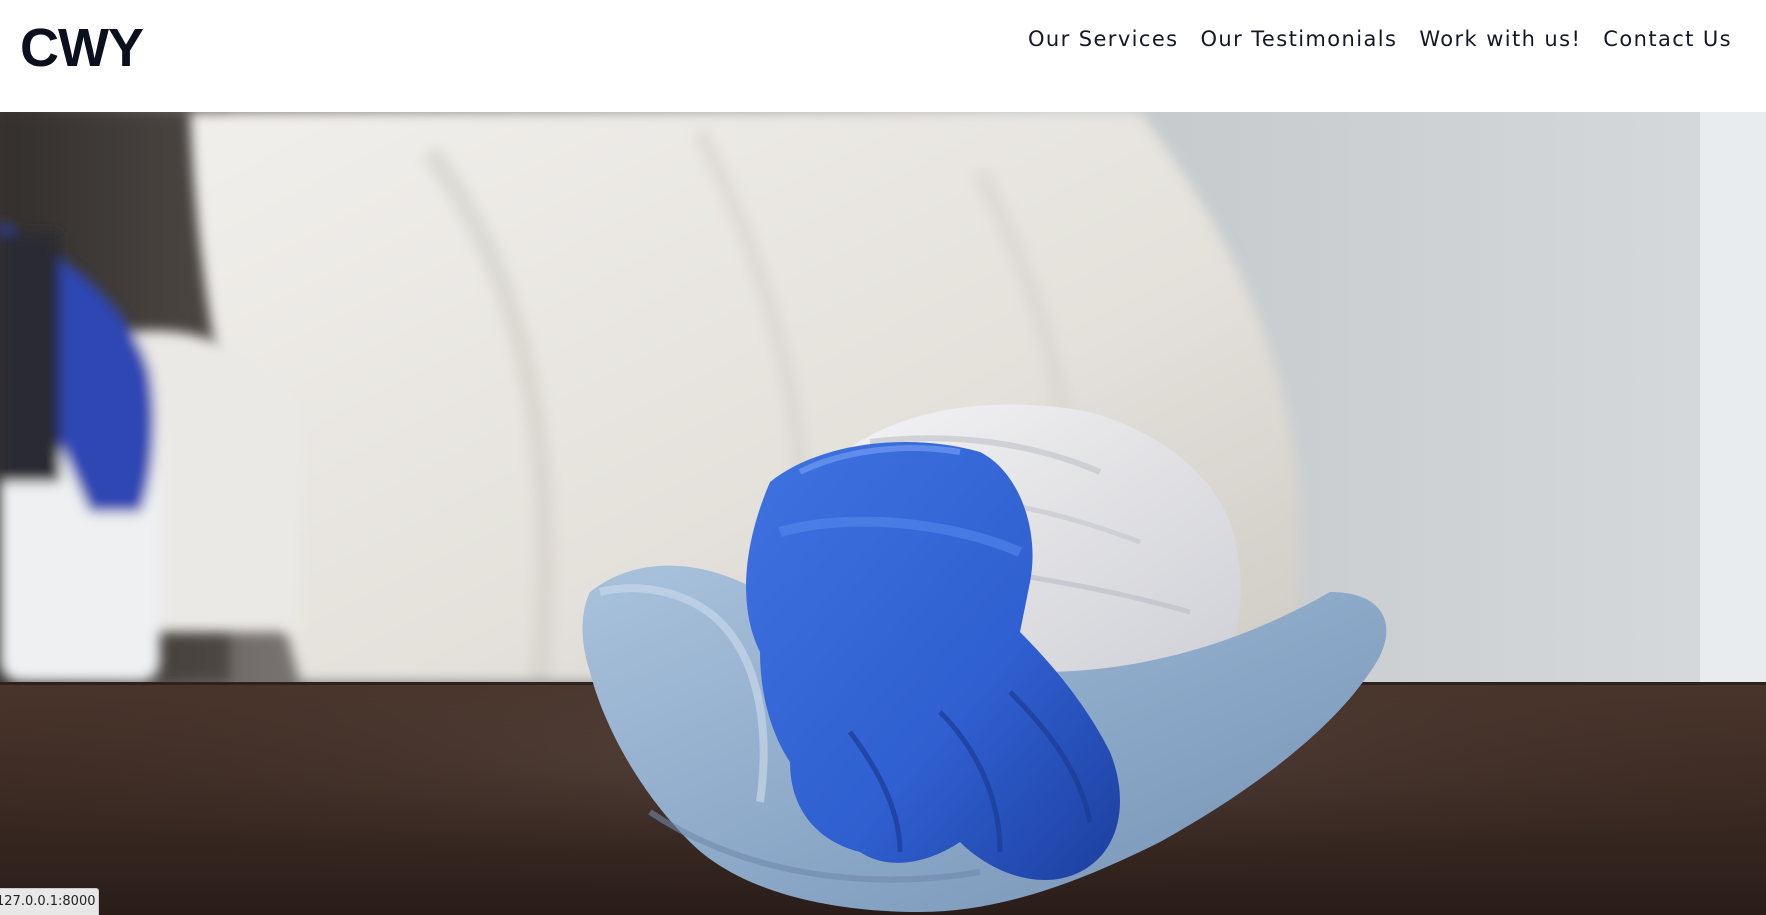 The image size is (1766, 915). Describe the element at coordinates (1667, 39) in the screenshot. I see `nav-link-contact-us: Contact Us` at that location.